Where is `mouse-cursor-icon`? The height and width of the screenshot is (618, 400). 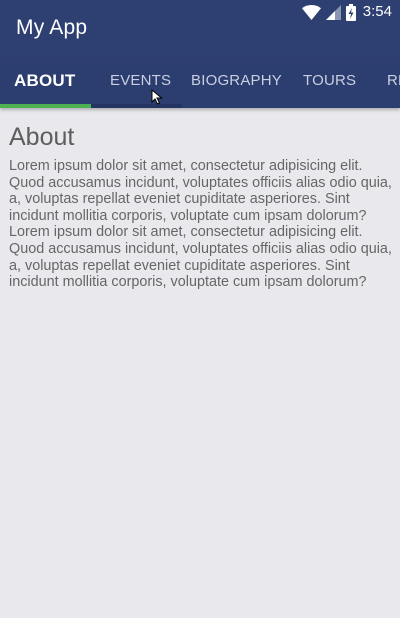
mouse-cursor-icon is located at coordinates (157, 96).